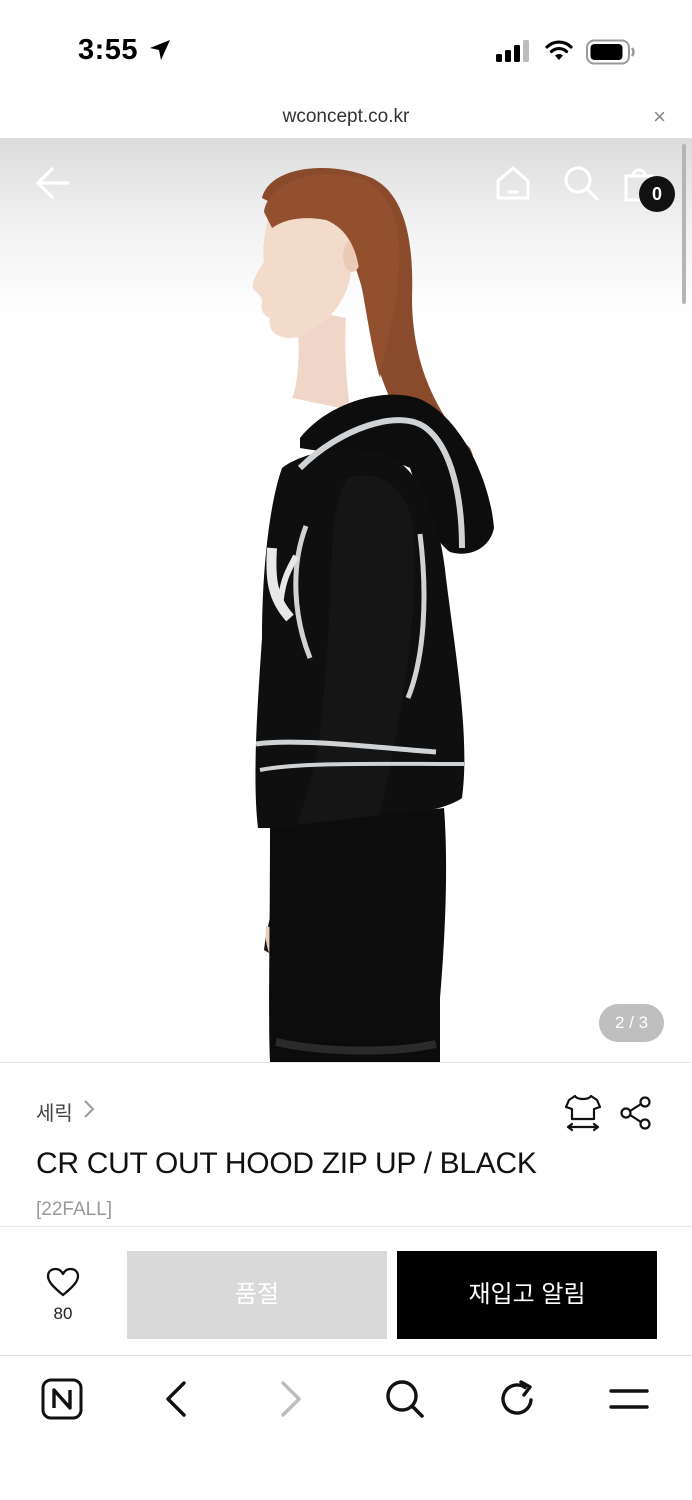 The image size is (692, 1500). What do you see at coordinates (513, 53) in the screenshot?
I see `cellular-signal-icon` at bounding box center [513, 53].